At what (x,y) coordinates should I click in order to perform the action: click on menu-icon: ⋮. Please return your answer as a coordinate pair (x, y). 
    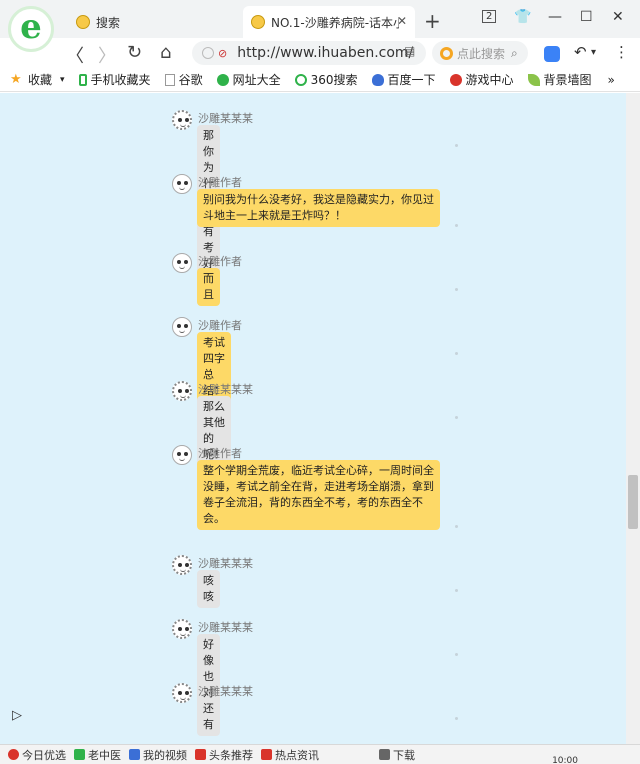
    Looking at the image, I should click on (622, 52).